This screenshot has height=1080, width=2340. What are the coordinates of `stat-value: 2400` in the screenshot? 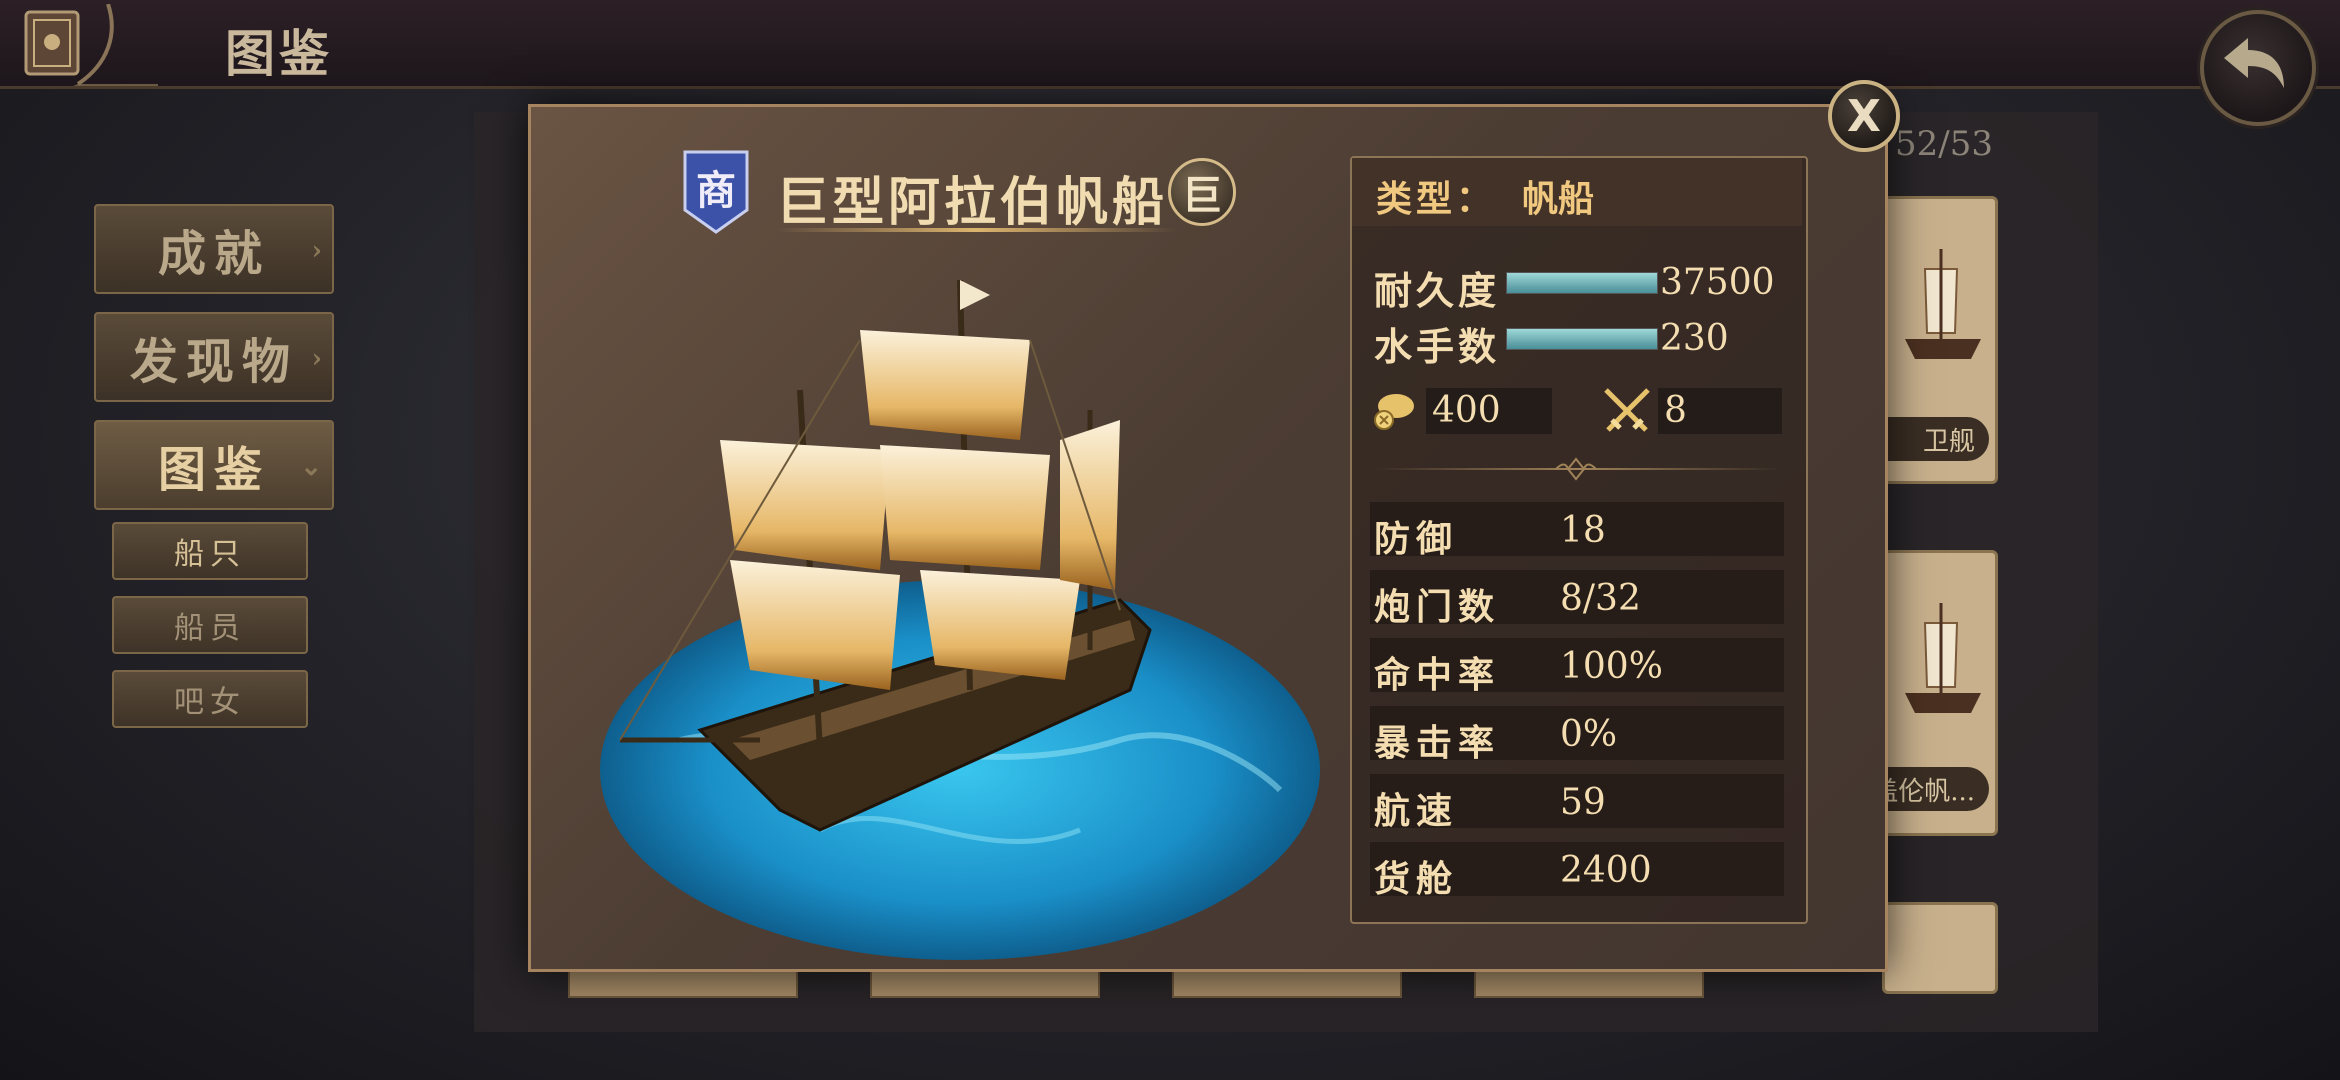 It's located at (1606, 870).